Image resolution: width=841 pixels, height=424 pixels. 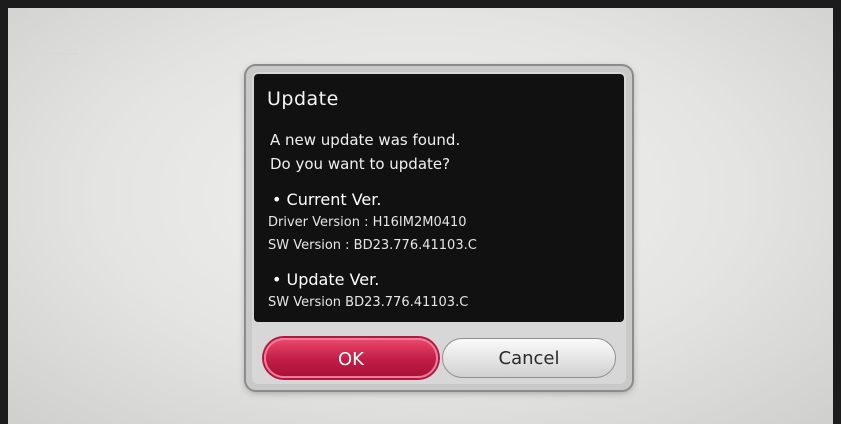 I want to click on screen-glare, so click(x=58, y=56).